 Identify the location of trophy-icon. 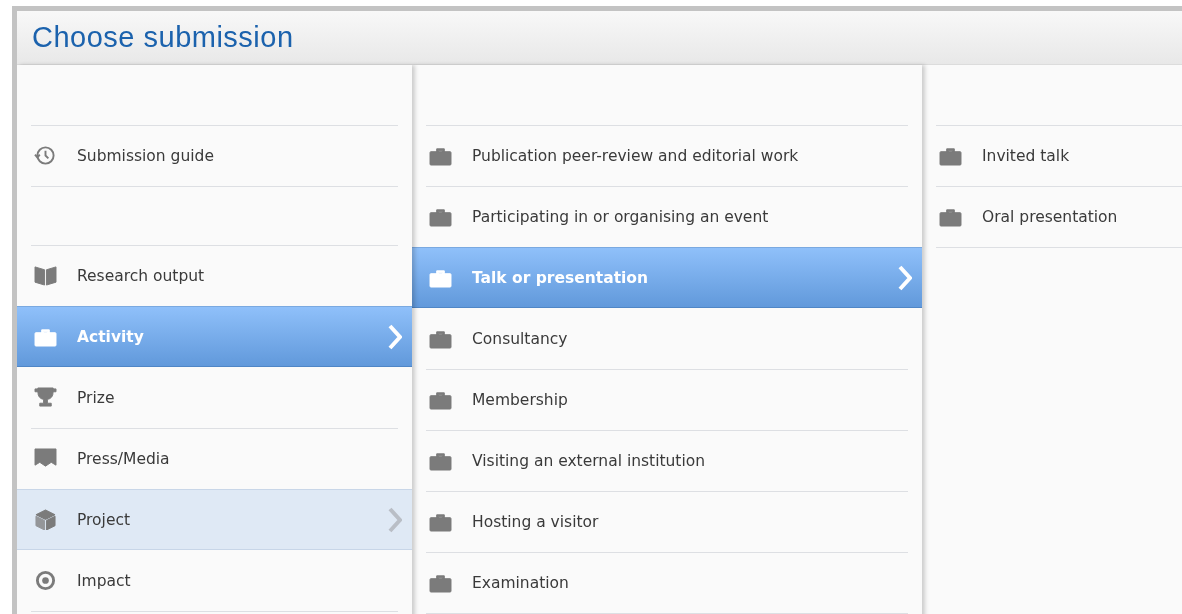
(45, 397).